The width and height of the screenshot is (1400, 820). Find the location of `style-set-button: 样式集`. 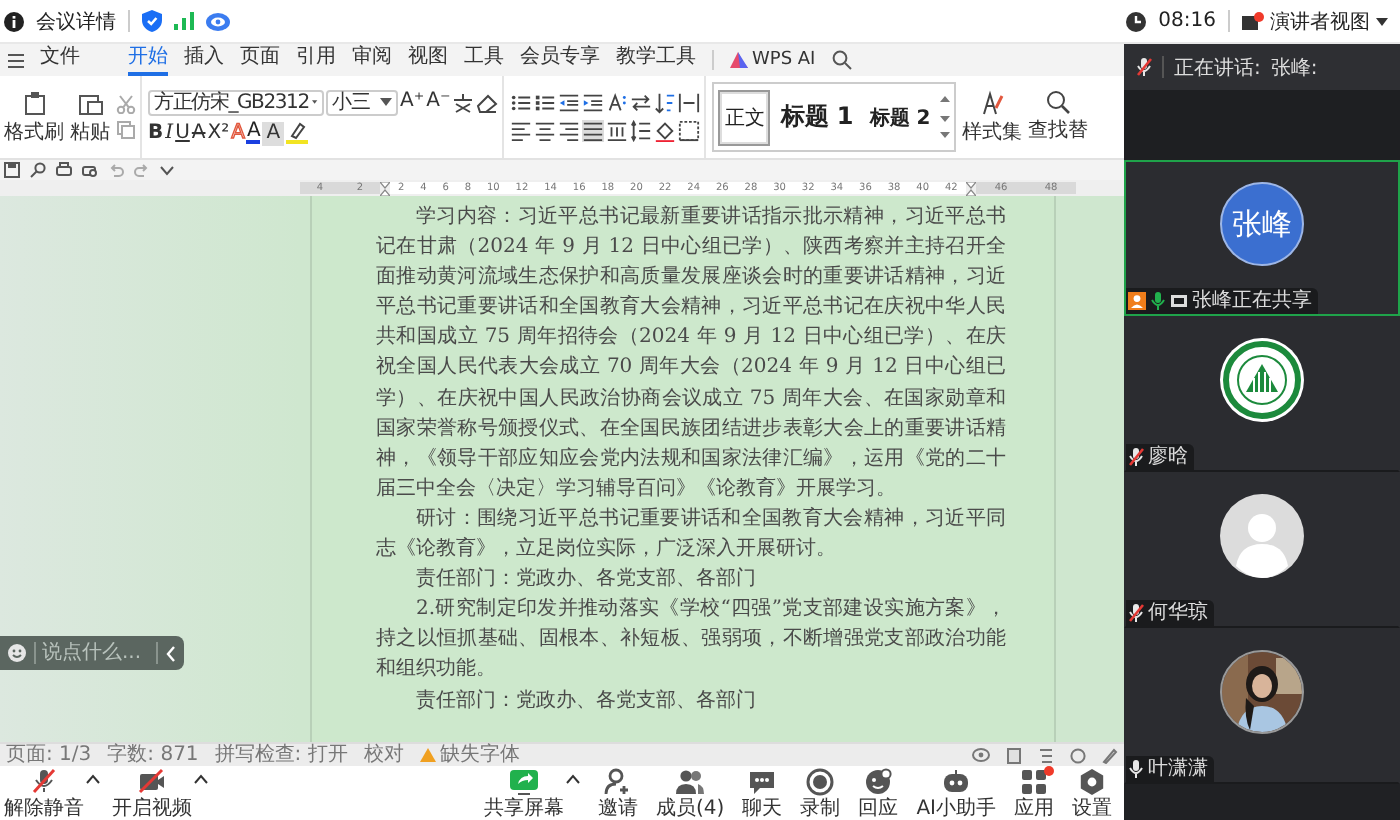

style-set-button: 样式集 is located at coordinates (992, 117).